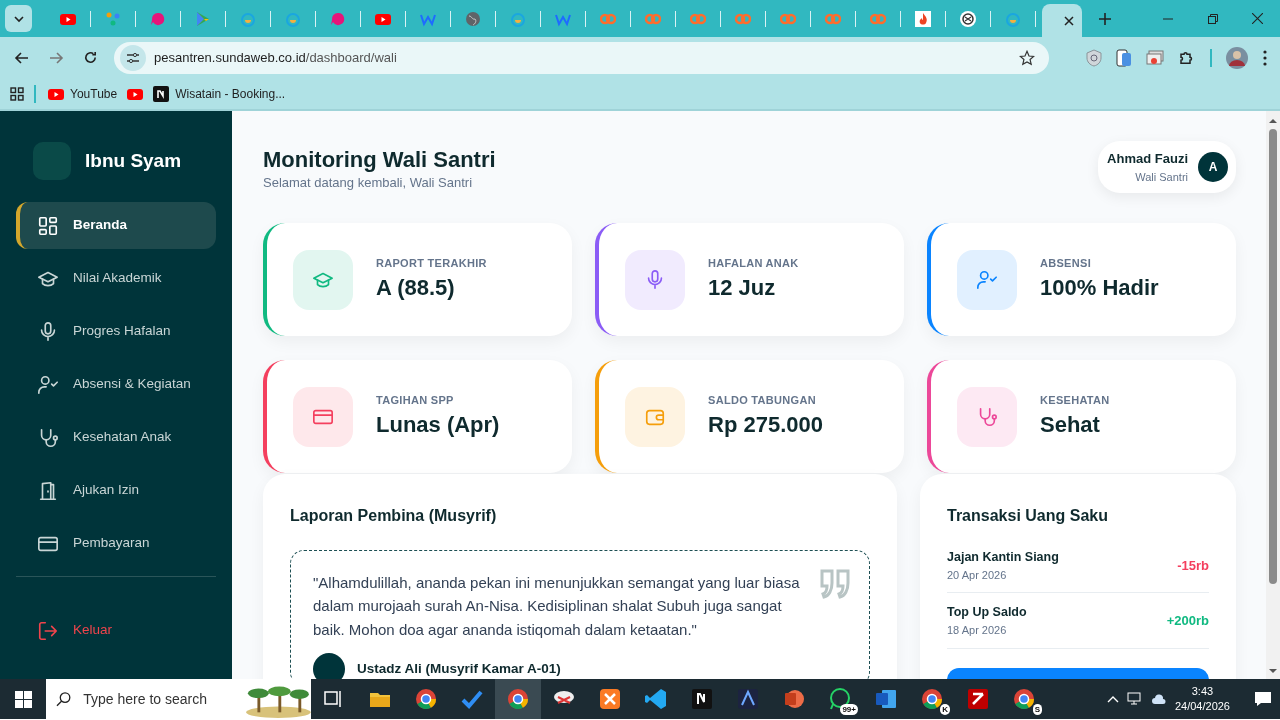 The image size is (1280, 720). I want to click on profile-avatar, so click(1237, 57).